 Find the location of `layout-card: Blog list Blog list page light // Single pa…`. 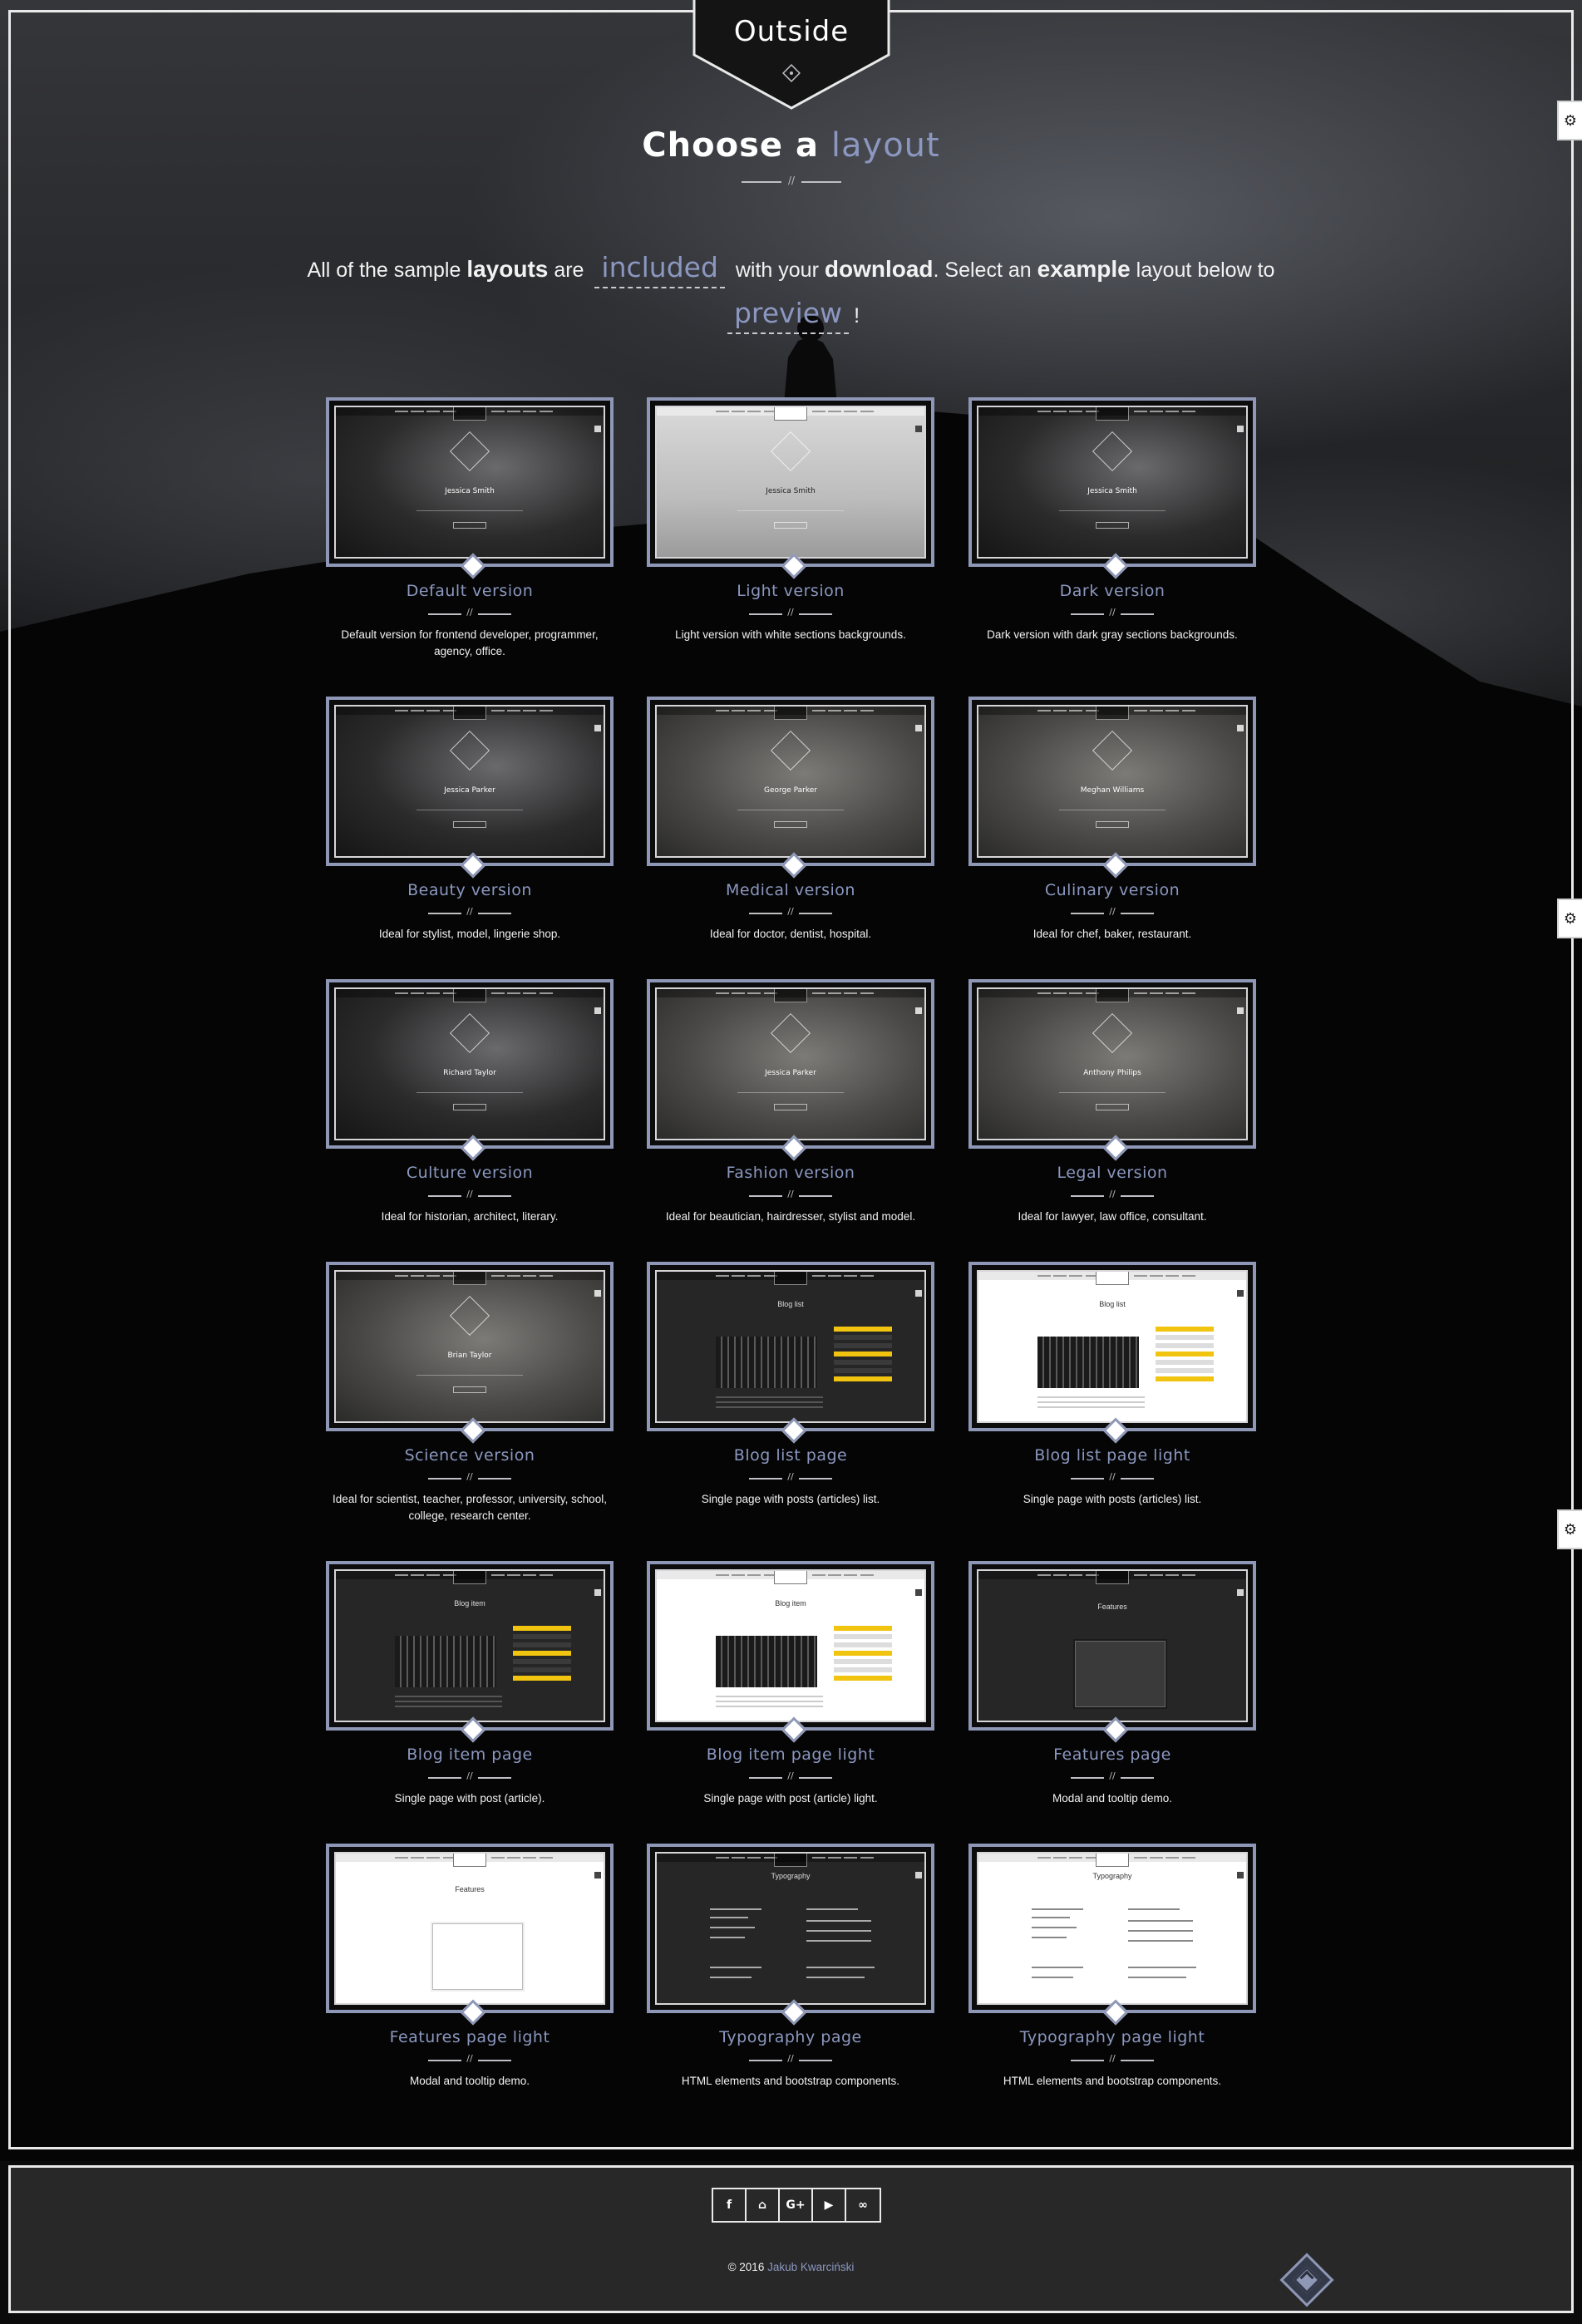

layout-card: Blog list Blog list page light // Single pa… is located at coordinates (1112, 1385).